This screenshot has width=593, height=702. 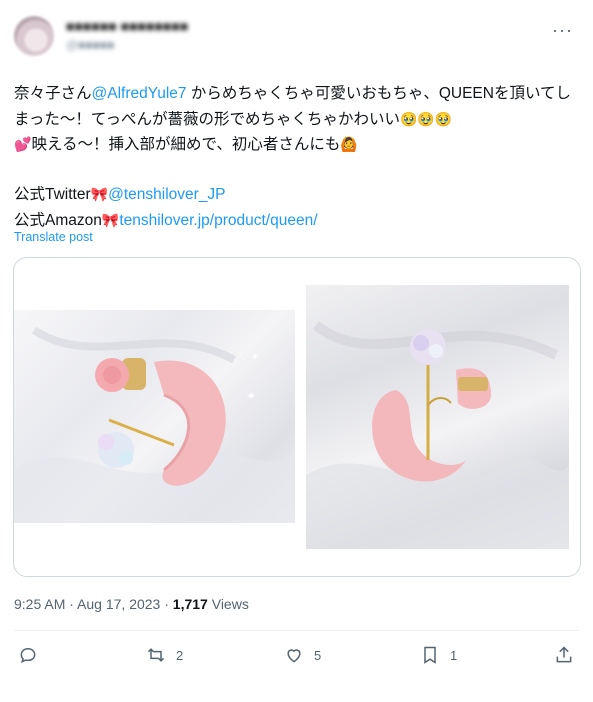 I want to click on bookmark-count: 1, so click(x=454, y=655).